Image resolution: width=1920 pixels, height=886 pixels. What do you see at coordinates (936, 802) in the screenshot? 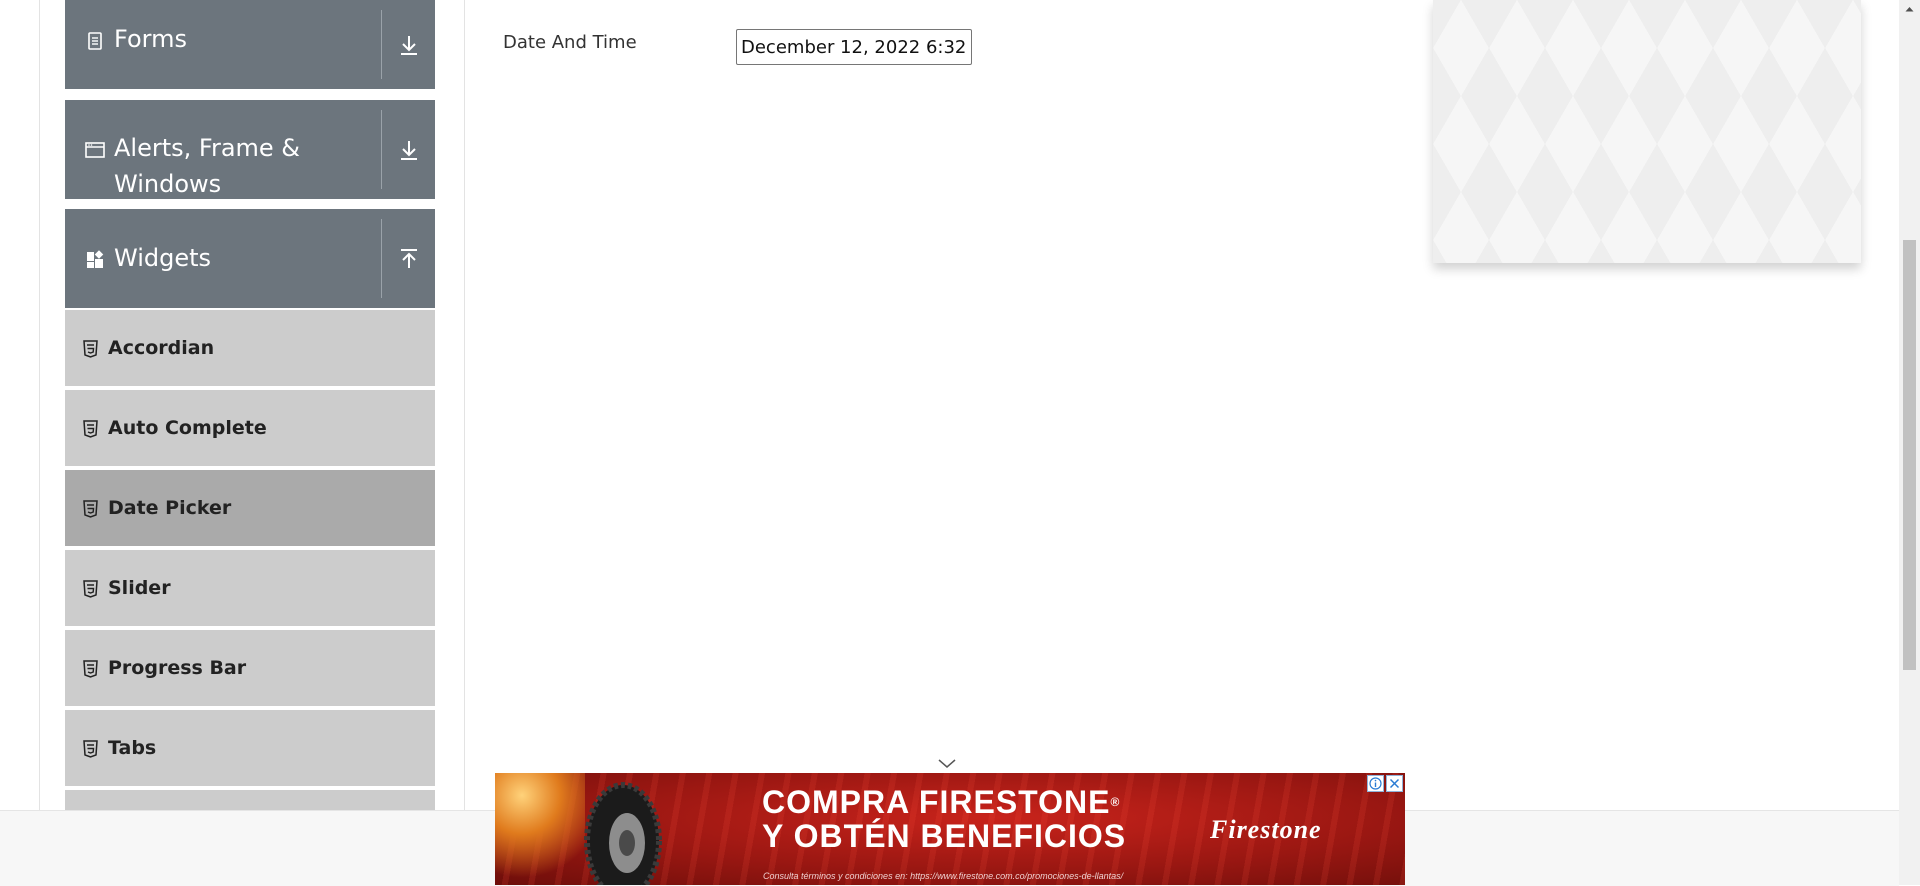
I see `ad-headline-line1: COMPRA FIRESTONE` at bounding box center [936, 802].